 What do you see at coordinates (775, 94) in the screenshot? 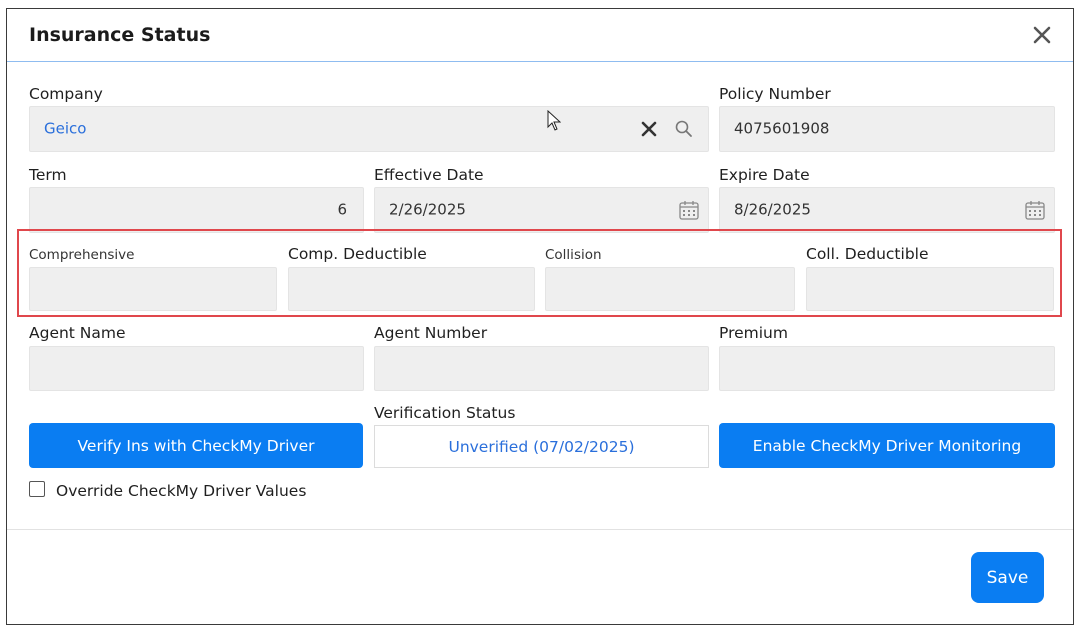
I see `policy-number-label: Policy Number` at bounding box center [775, 94].